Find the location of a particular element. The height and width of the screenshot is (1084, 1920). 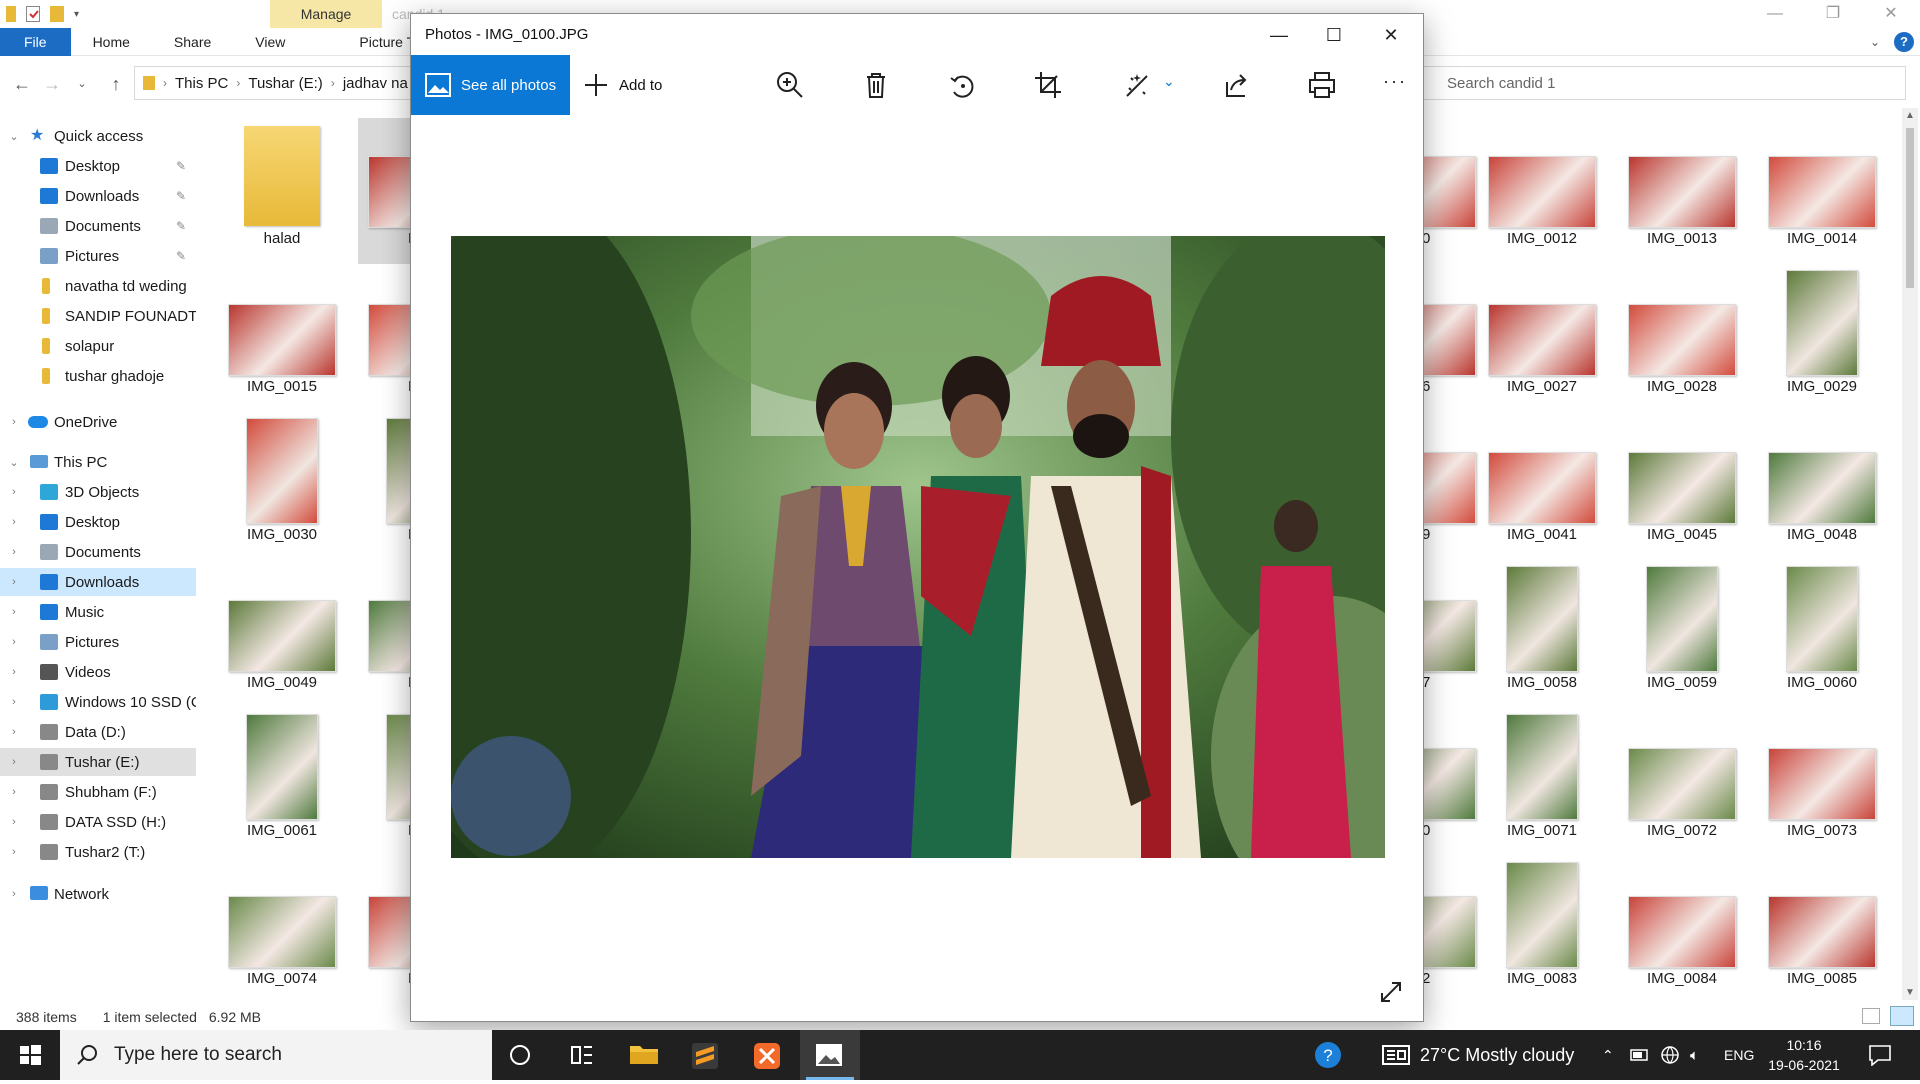

file-item: IMG_0059 is located at coordinates (1682, 635).